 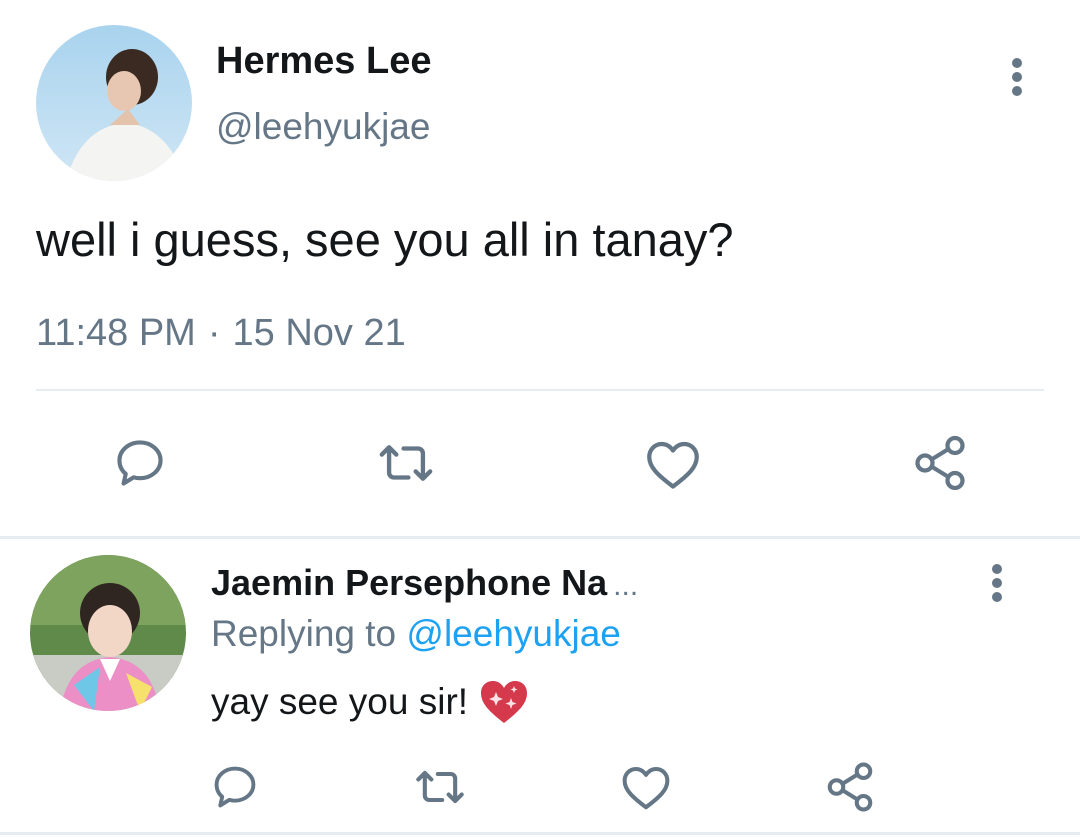 I want to click on author-name-text: Jaemin Persephone Na, so click(x=409, y=582).